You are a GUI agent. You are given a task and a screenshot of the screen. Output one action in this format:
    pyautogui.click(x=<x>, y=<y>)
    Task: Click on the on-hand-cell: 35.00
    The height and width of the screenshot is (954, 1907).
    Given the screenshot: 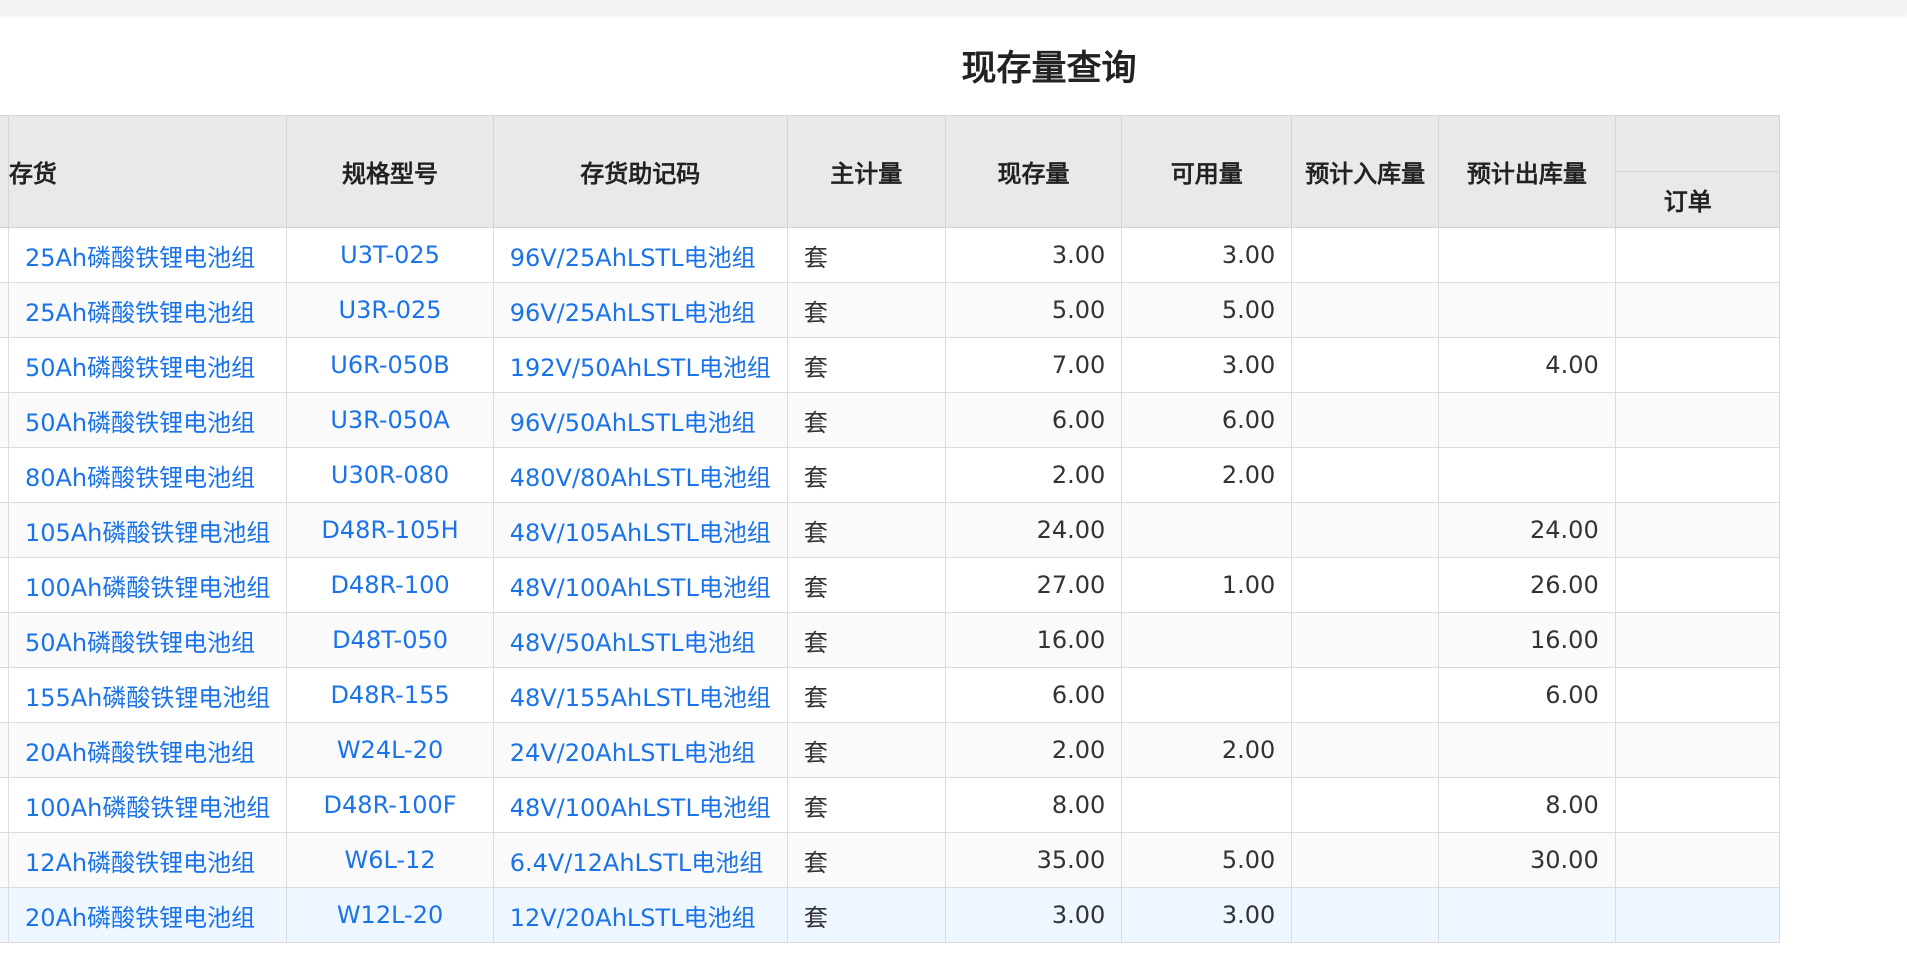 What is the action you would take?
    pyautogui.click(x=1034, y=860)
    